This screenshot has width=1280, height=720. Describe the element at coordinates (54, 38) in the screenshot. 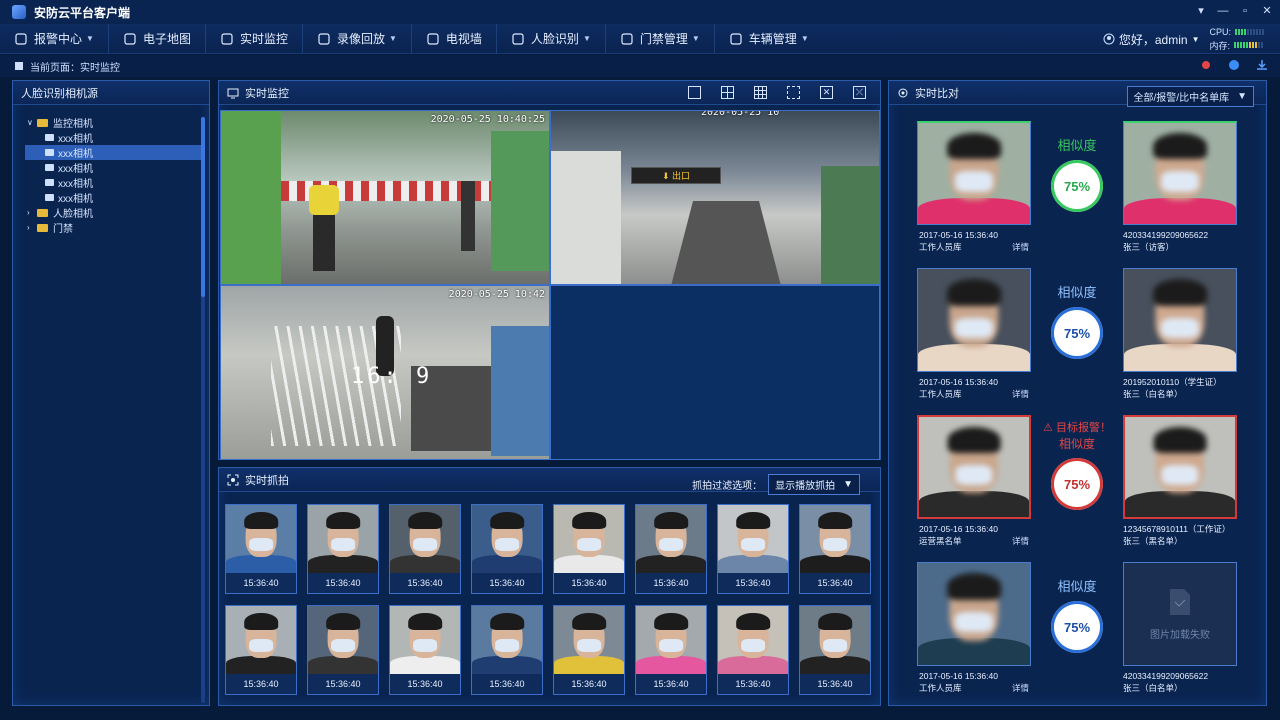

I see `menu-alarm: 报警中心 ▼` at that location.